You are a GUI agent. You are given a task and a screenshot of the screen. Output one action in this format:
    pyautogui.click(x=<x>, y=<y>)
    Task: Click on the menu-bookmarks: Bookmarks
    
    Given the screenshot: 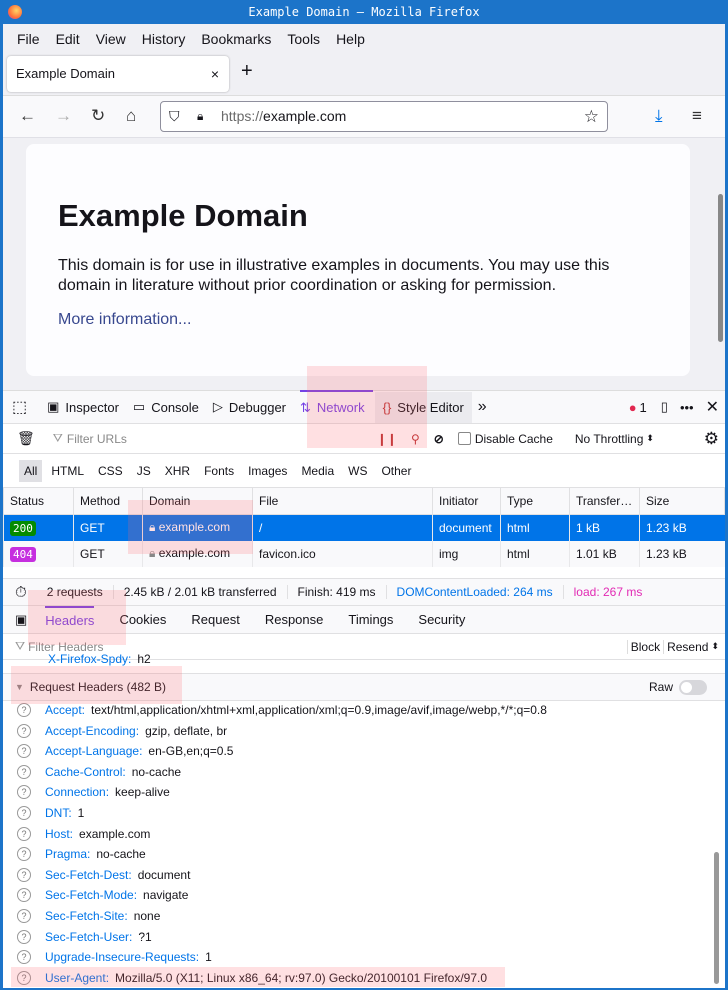 What is the action you would take?
    pyautogui.click(x=239, y=39)
    